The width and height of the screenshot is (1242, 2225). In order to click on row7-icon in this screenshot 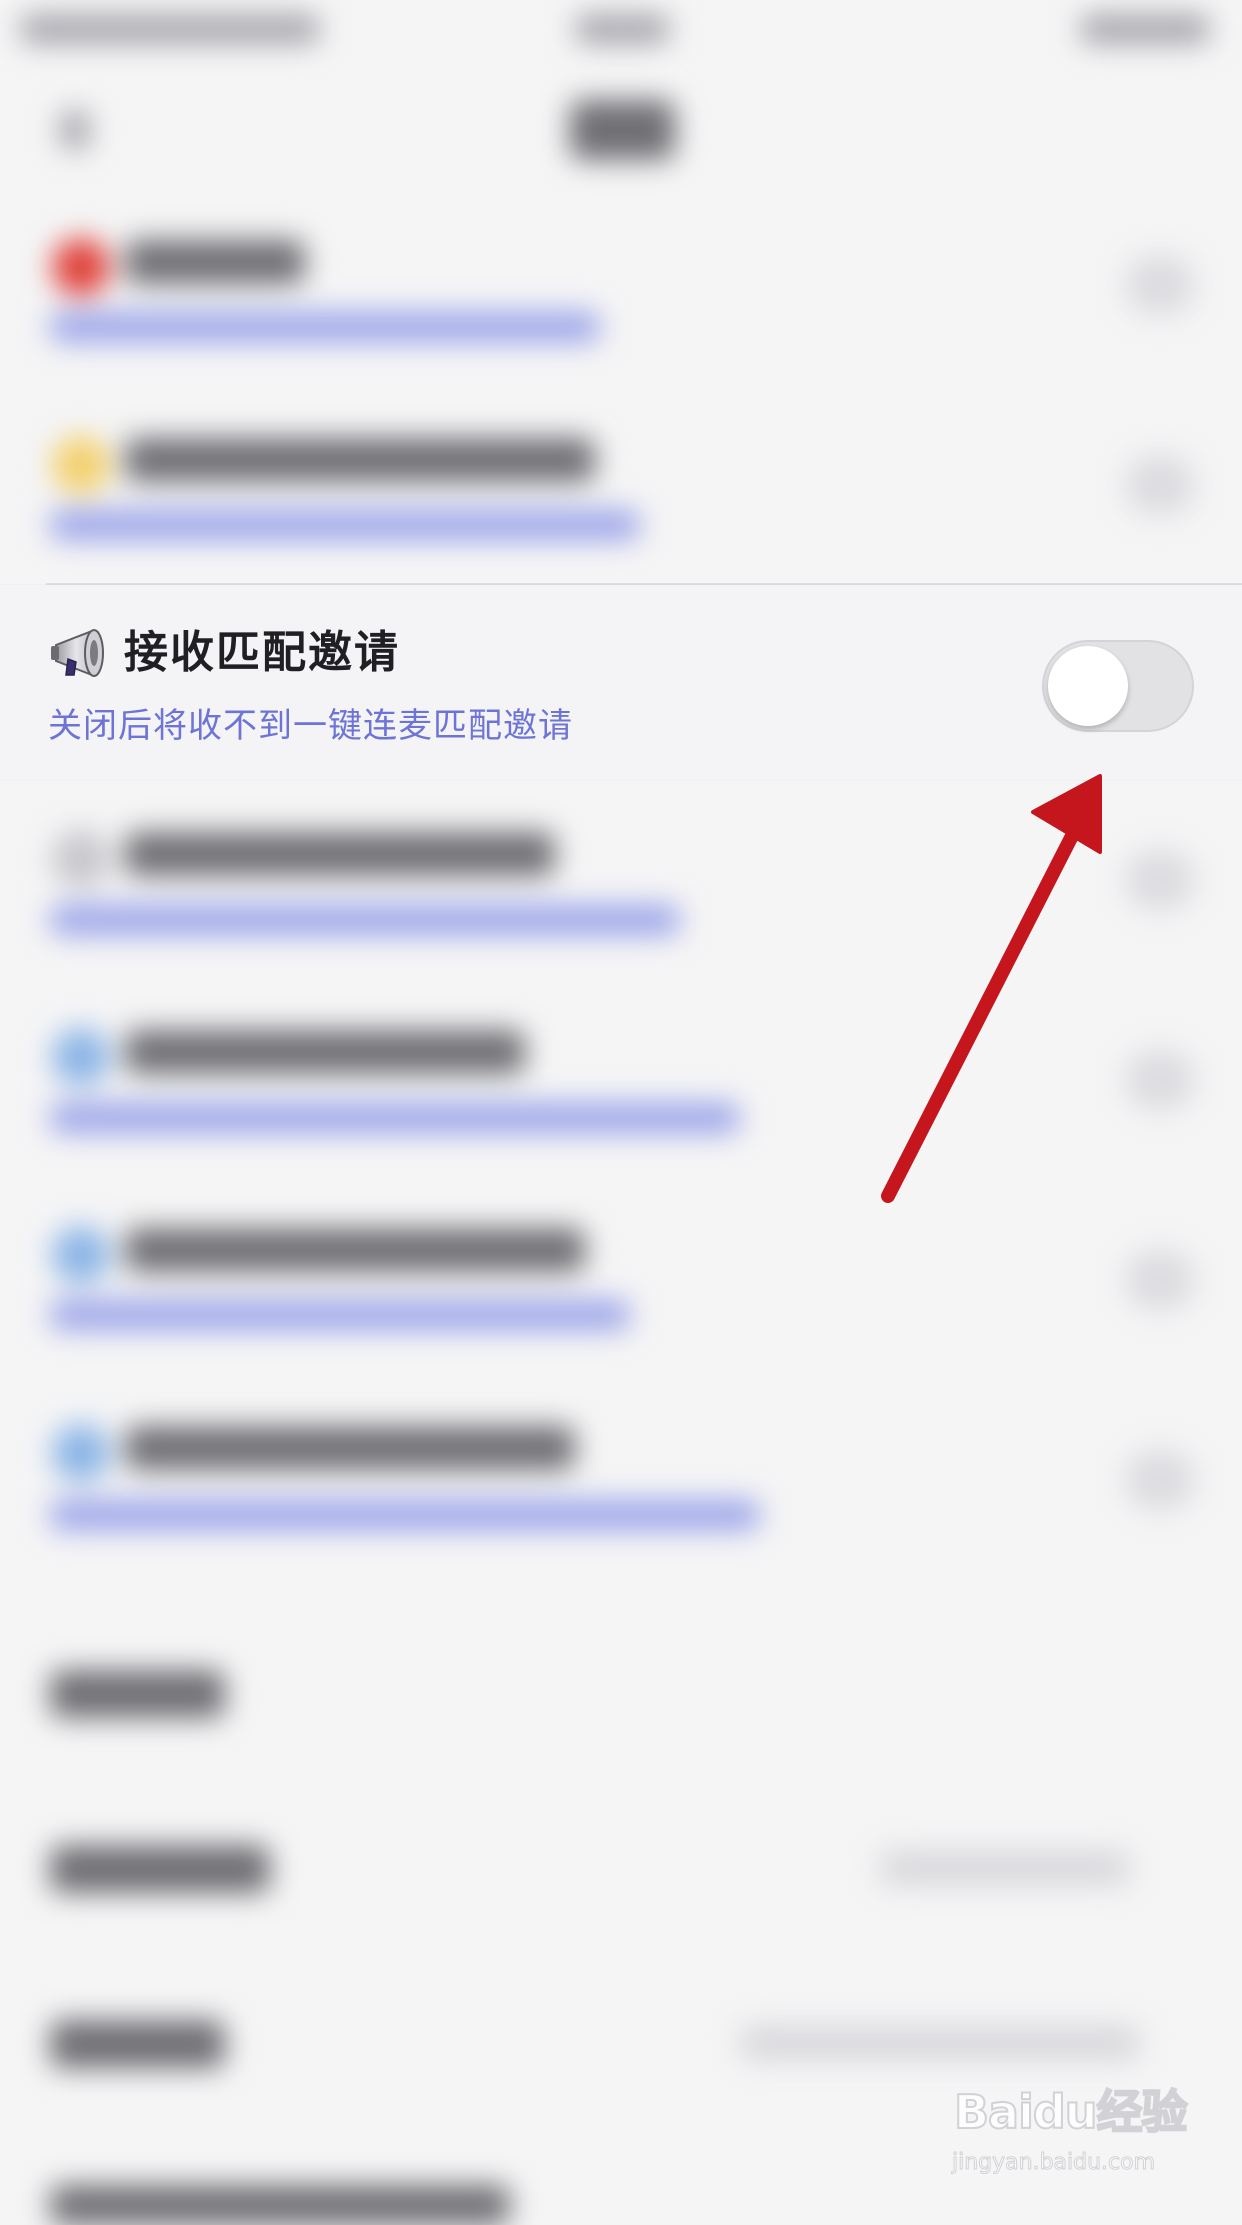, I will do `click(81, 1453)`.